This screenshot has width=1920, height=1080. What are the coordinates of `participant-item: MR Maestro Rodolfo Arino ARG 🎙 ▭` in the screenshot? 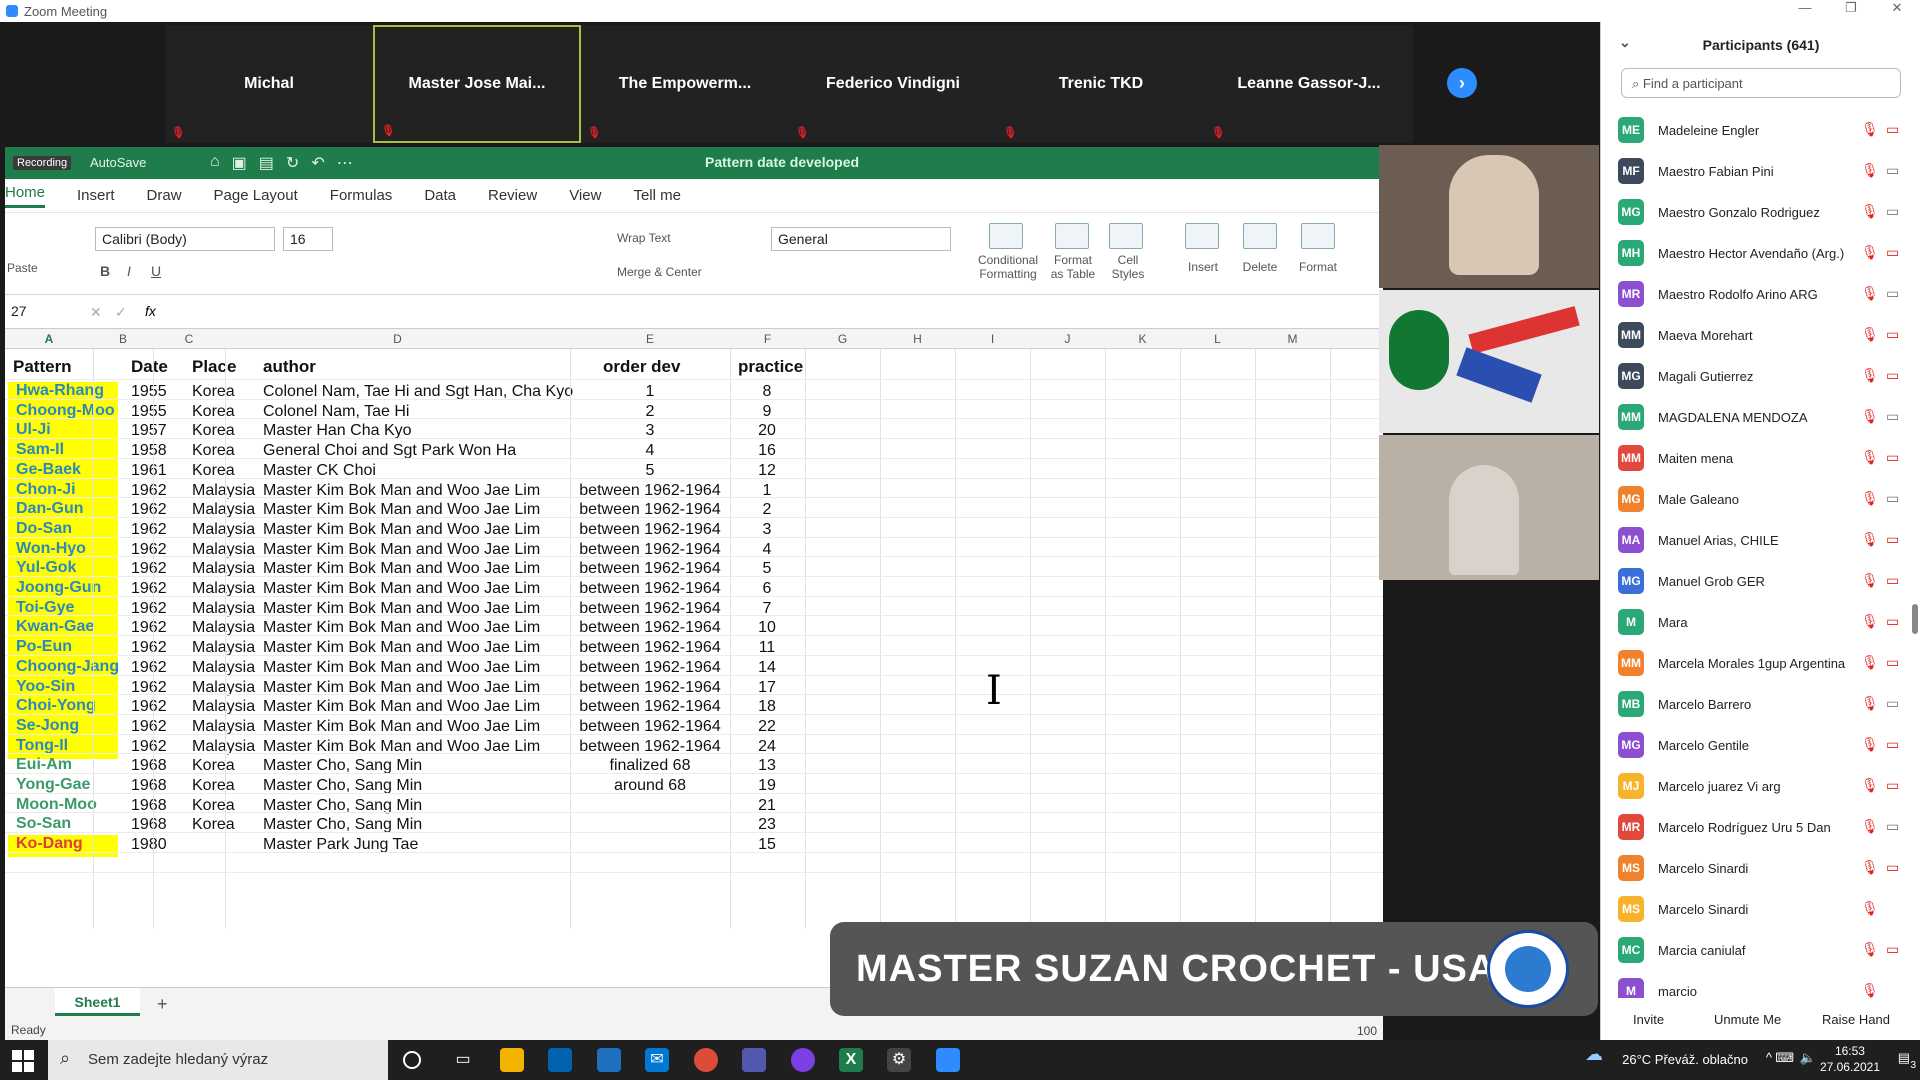 It's located at (1760, 292).